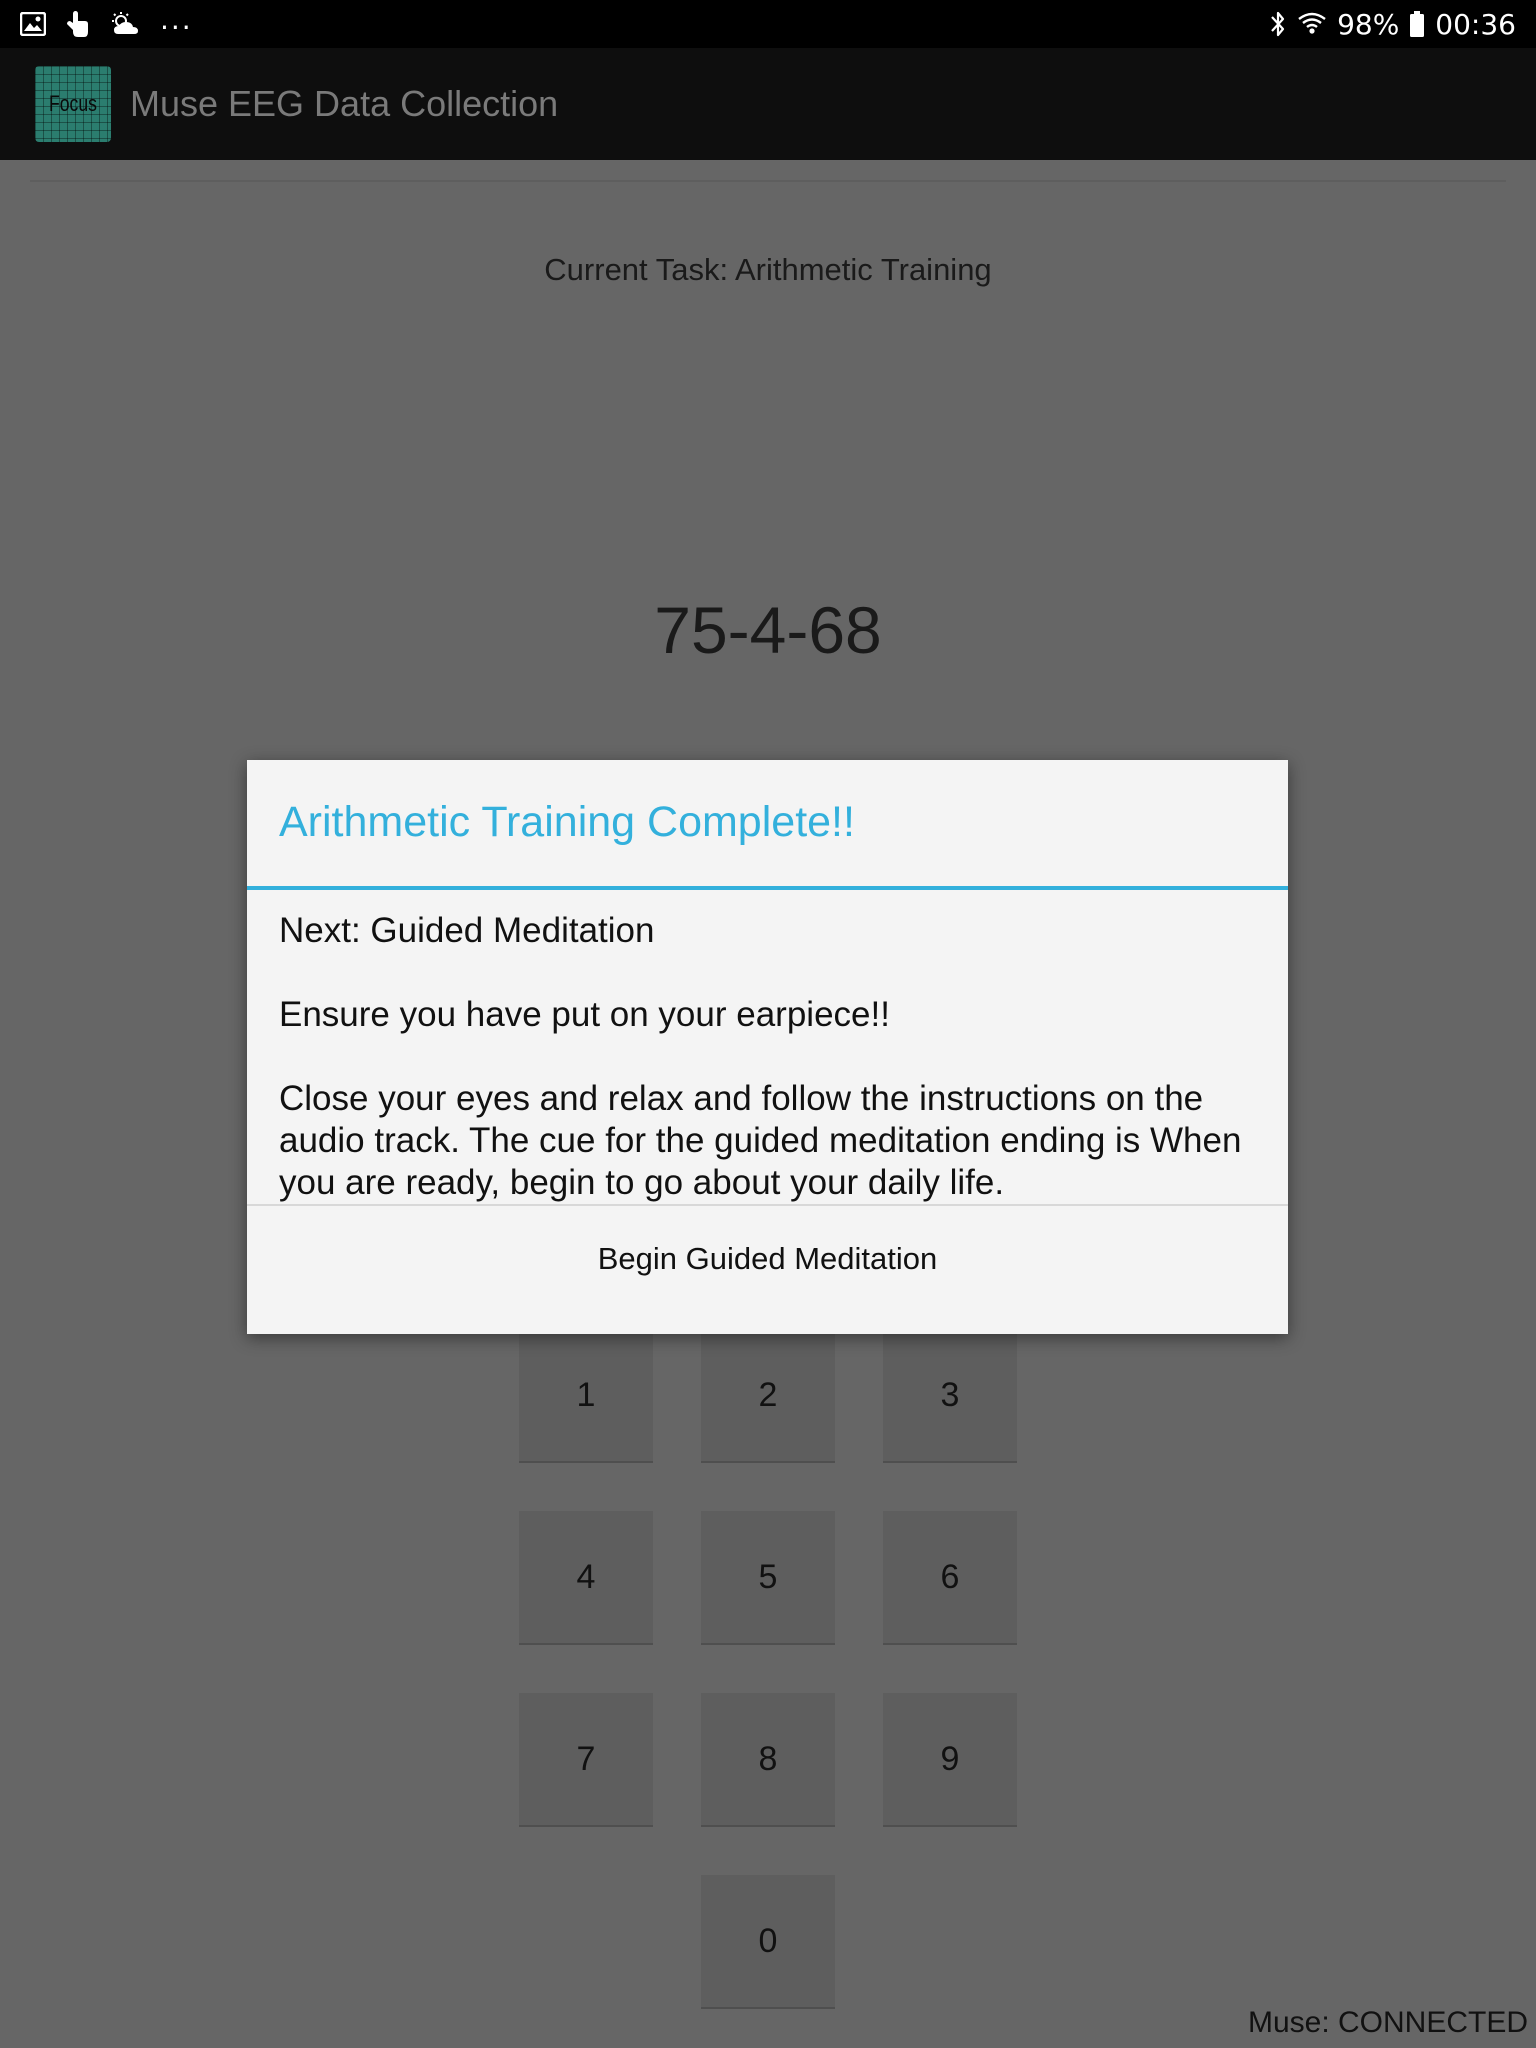 The width and height of the screenshot is (1536, 2048). I want to click on dialog-next-task: Next: Guided Meditation, so click(467, 930).